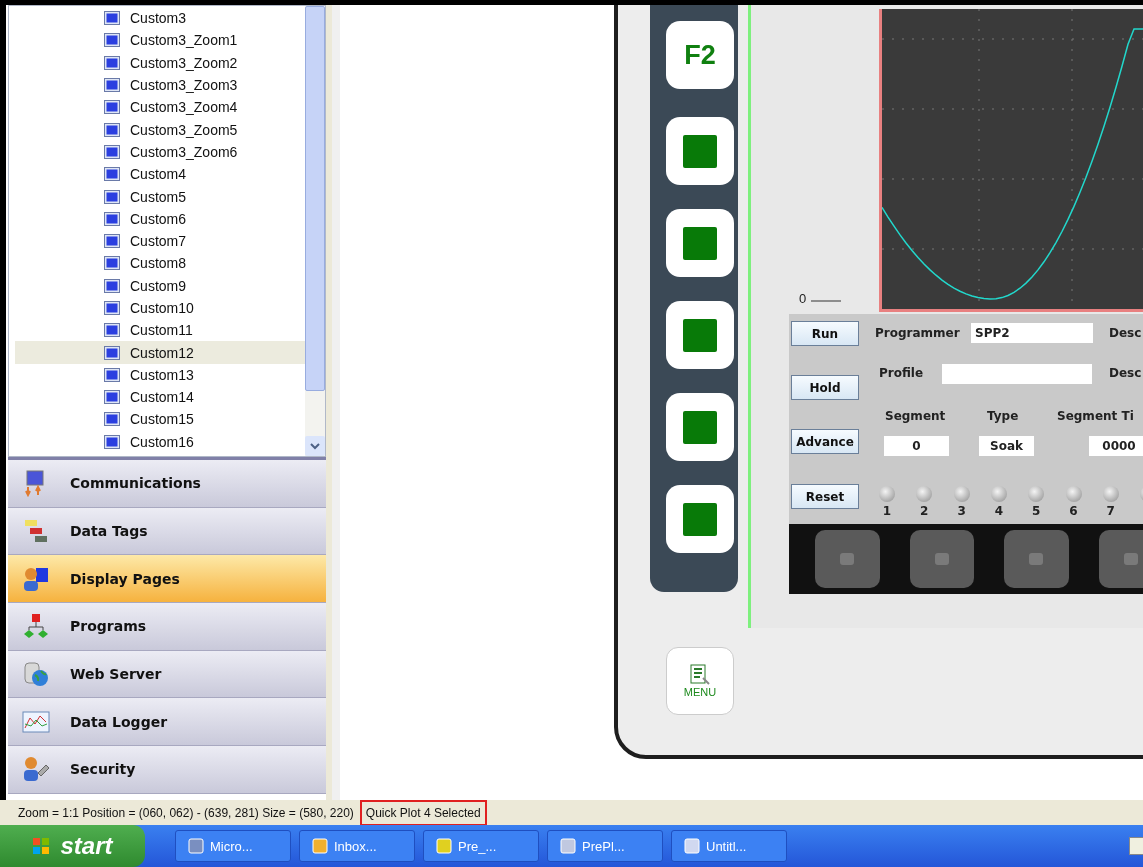  Describe the element at coordinates (1125, 333) in the screenshot. I see `field-label: Desc` at that location.